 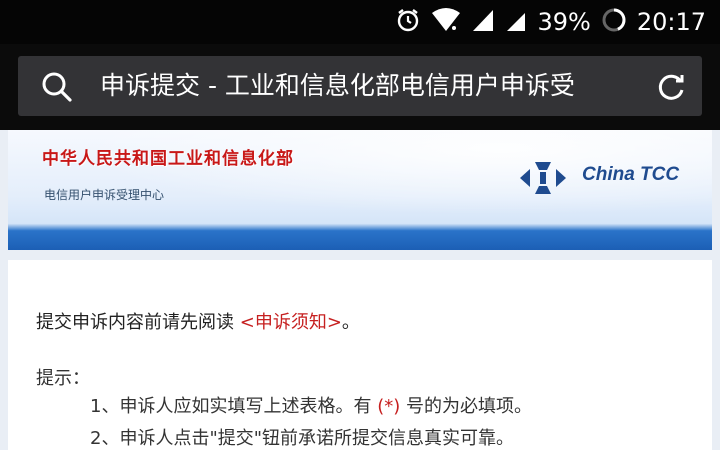 I want to click on search-icon, so click(x=57, y=87).